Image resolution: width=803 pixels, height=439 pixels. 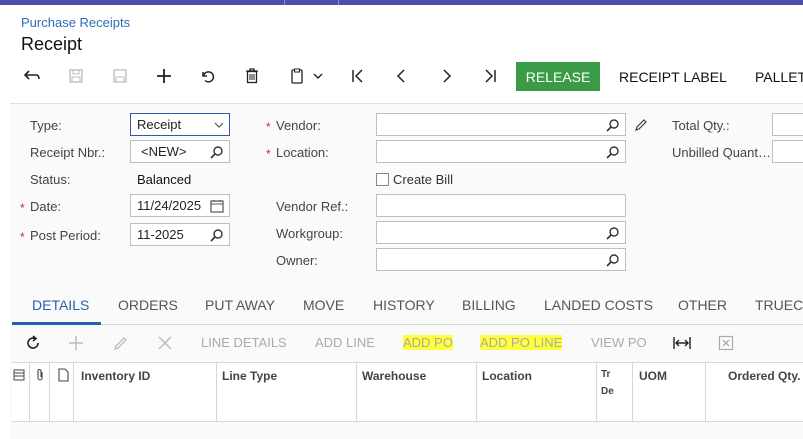 I want to click on view-po-button: VIEW PO, so click(x=619, y=342).